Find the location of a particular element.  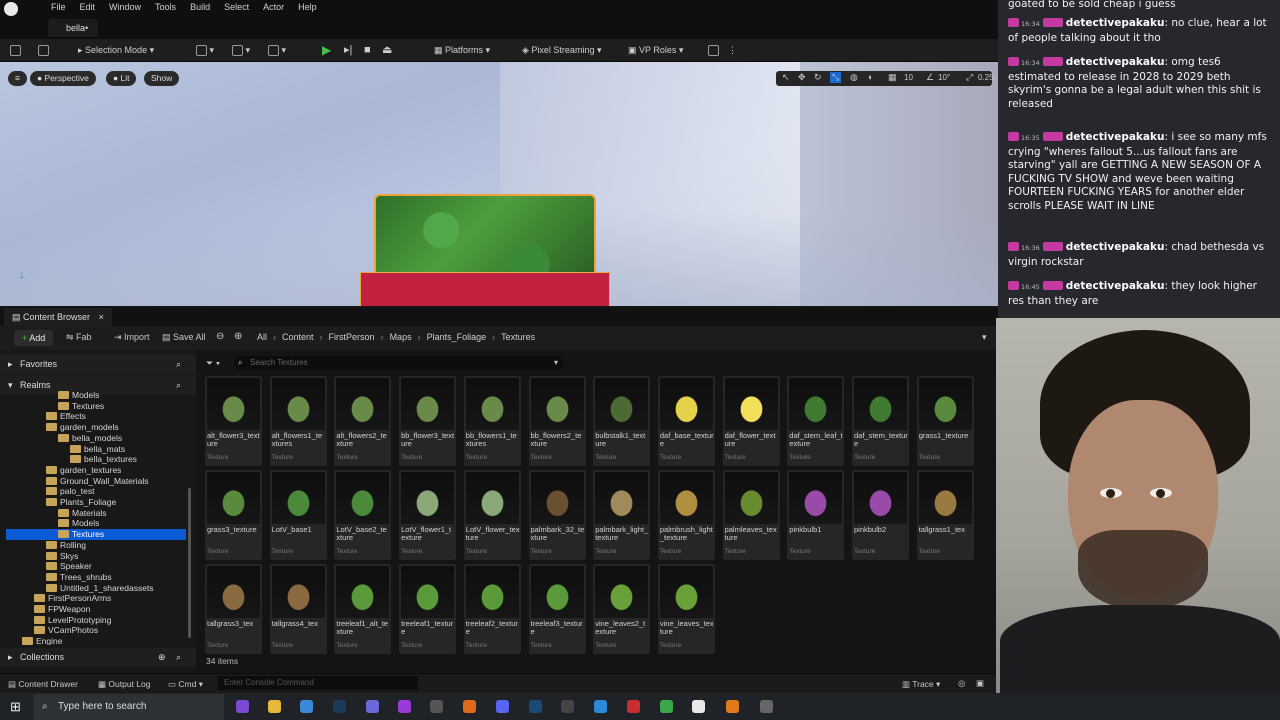

asset-tile: palmleaves_texture Texture is located at coordinates (751, 515).